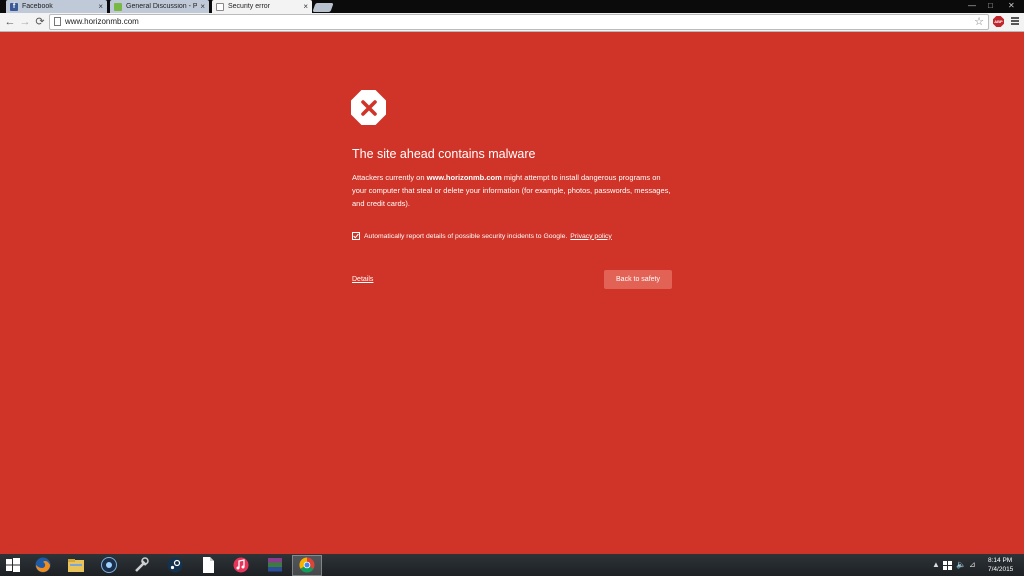 The height and width of the screenshot is (576, 1024). What do you see at coordinates (972, 564) in the screenshot?
I see `network-icon: ⊿` at bounding box center [972, 564].